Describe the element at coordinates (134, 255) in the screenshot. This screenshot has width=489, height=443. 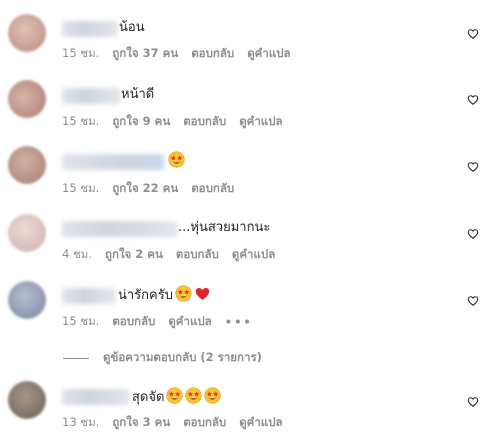
I see `like-count: ถูกใจ 2 คน` at that location.